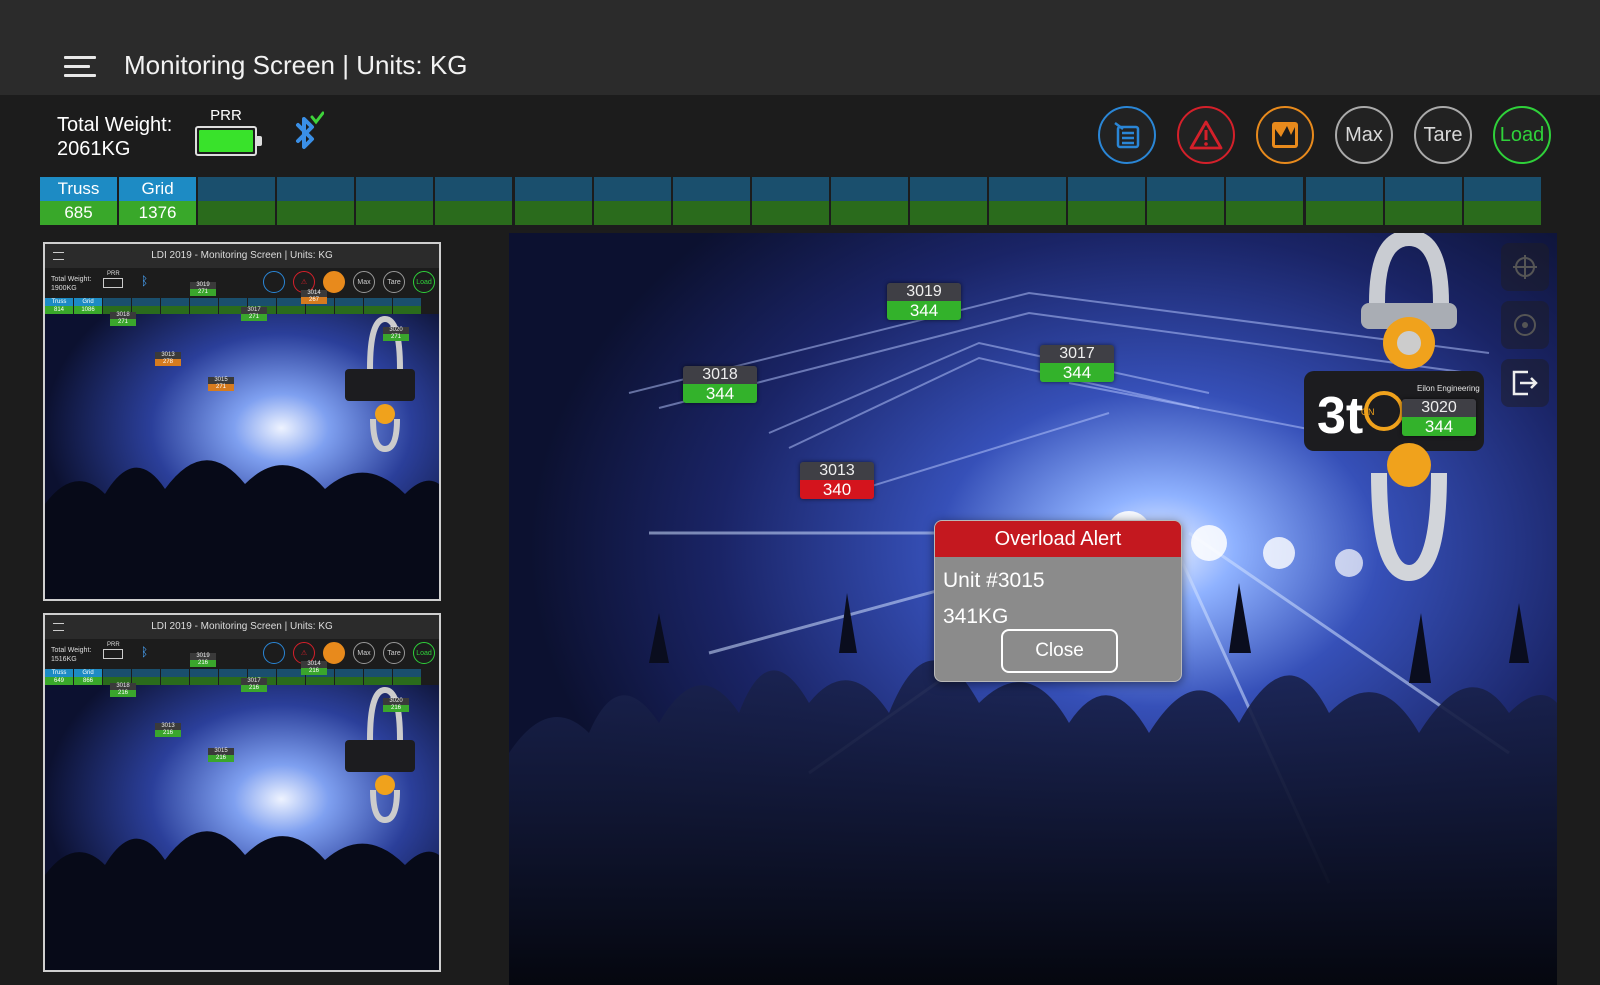 The height and width of the screenshot is (985, 1600). Describe the element at coordinates (254, 314) in the screenshot. I see `thumbnail-unit-tag: 3017 271` at that location.